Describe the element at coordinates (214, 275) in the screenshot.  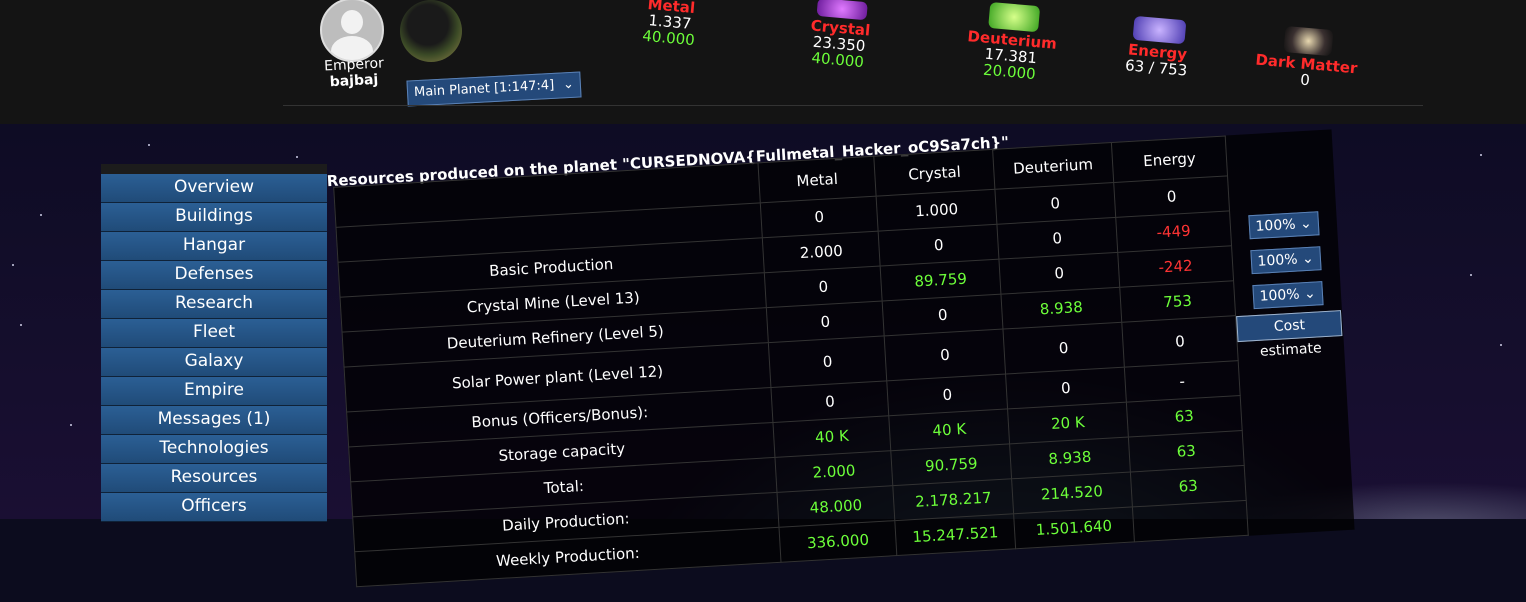
I see `menu-item-defenses: Defenses` at that location.